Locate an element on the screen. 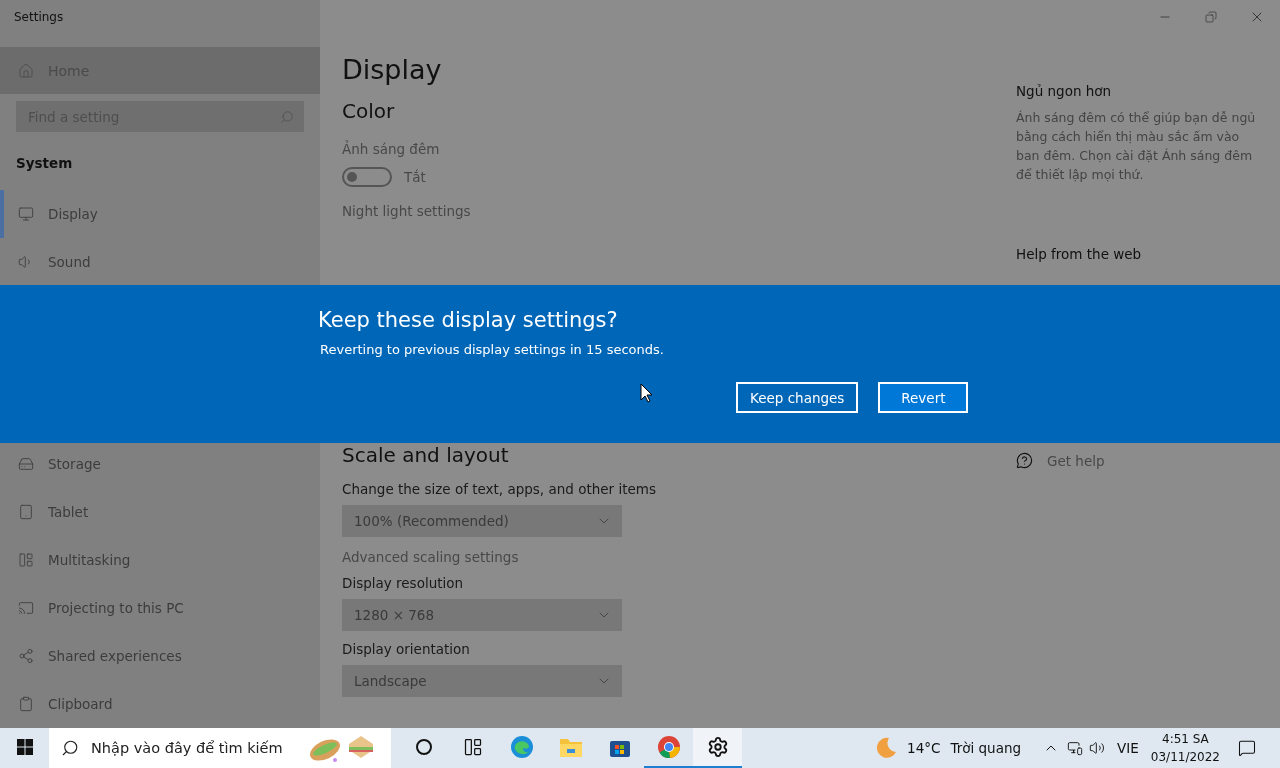  moon-icon is located at coordinates (886, 748).